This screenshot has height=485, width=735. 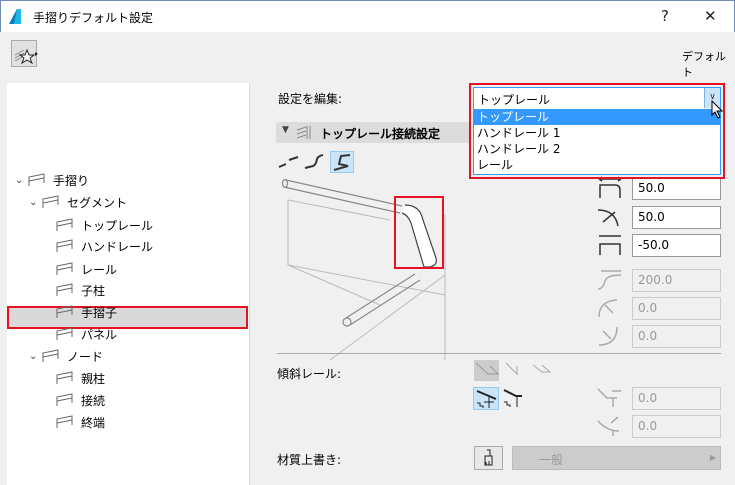 What do you see at coordinates (676, 280) in the screenshot?
I see `step-length-field: 200.0` at bounding box center [676, 280].